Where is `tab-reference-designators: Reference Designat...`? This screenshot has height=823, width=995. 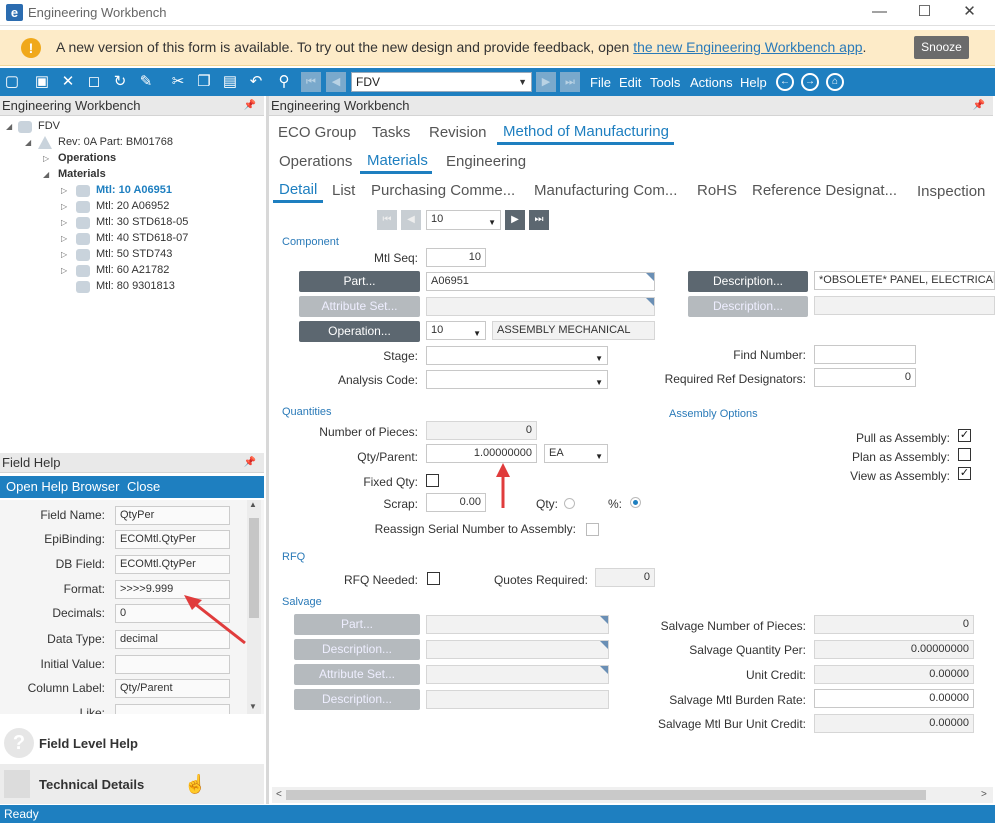 tab-reference-designators: Reference Designat... is located at coordinates (824, 190).